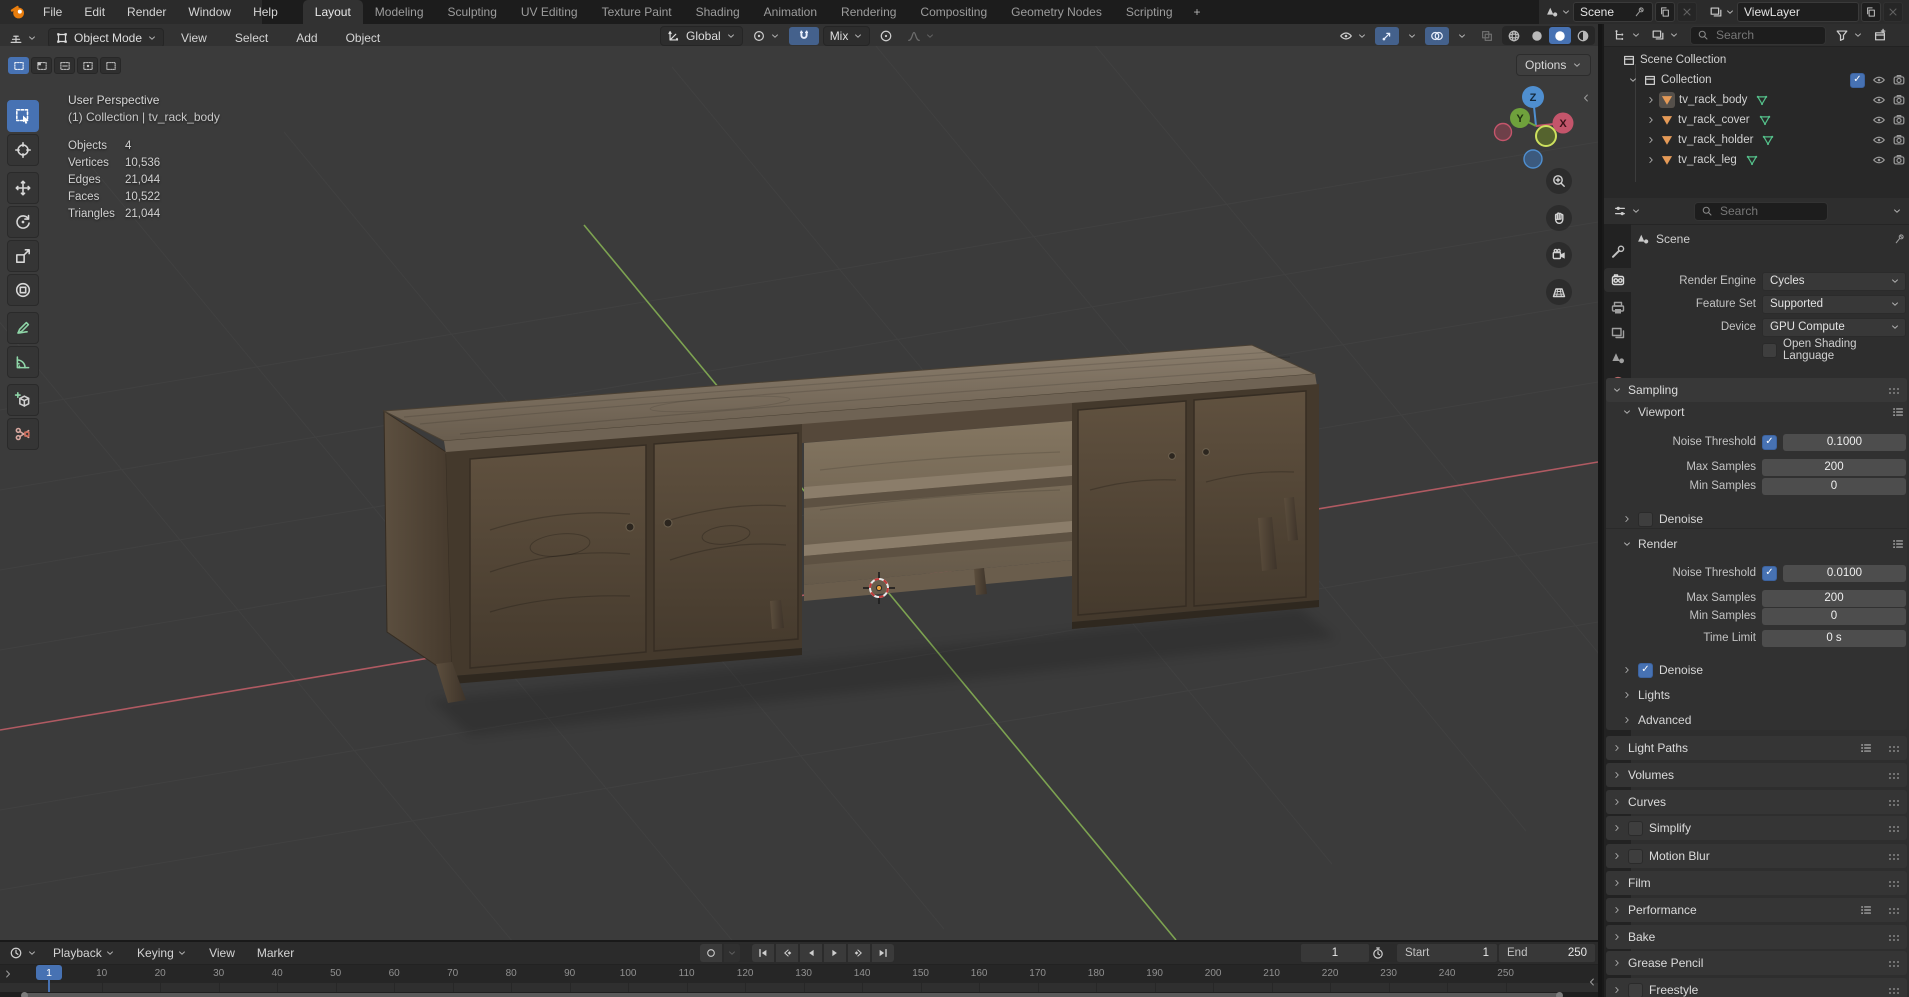 This screenshot has height=997, width=1909. Describe the element at coordinates (1635, 856) in the screenshot. I see `motion-blur-checkbox` at that location.